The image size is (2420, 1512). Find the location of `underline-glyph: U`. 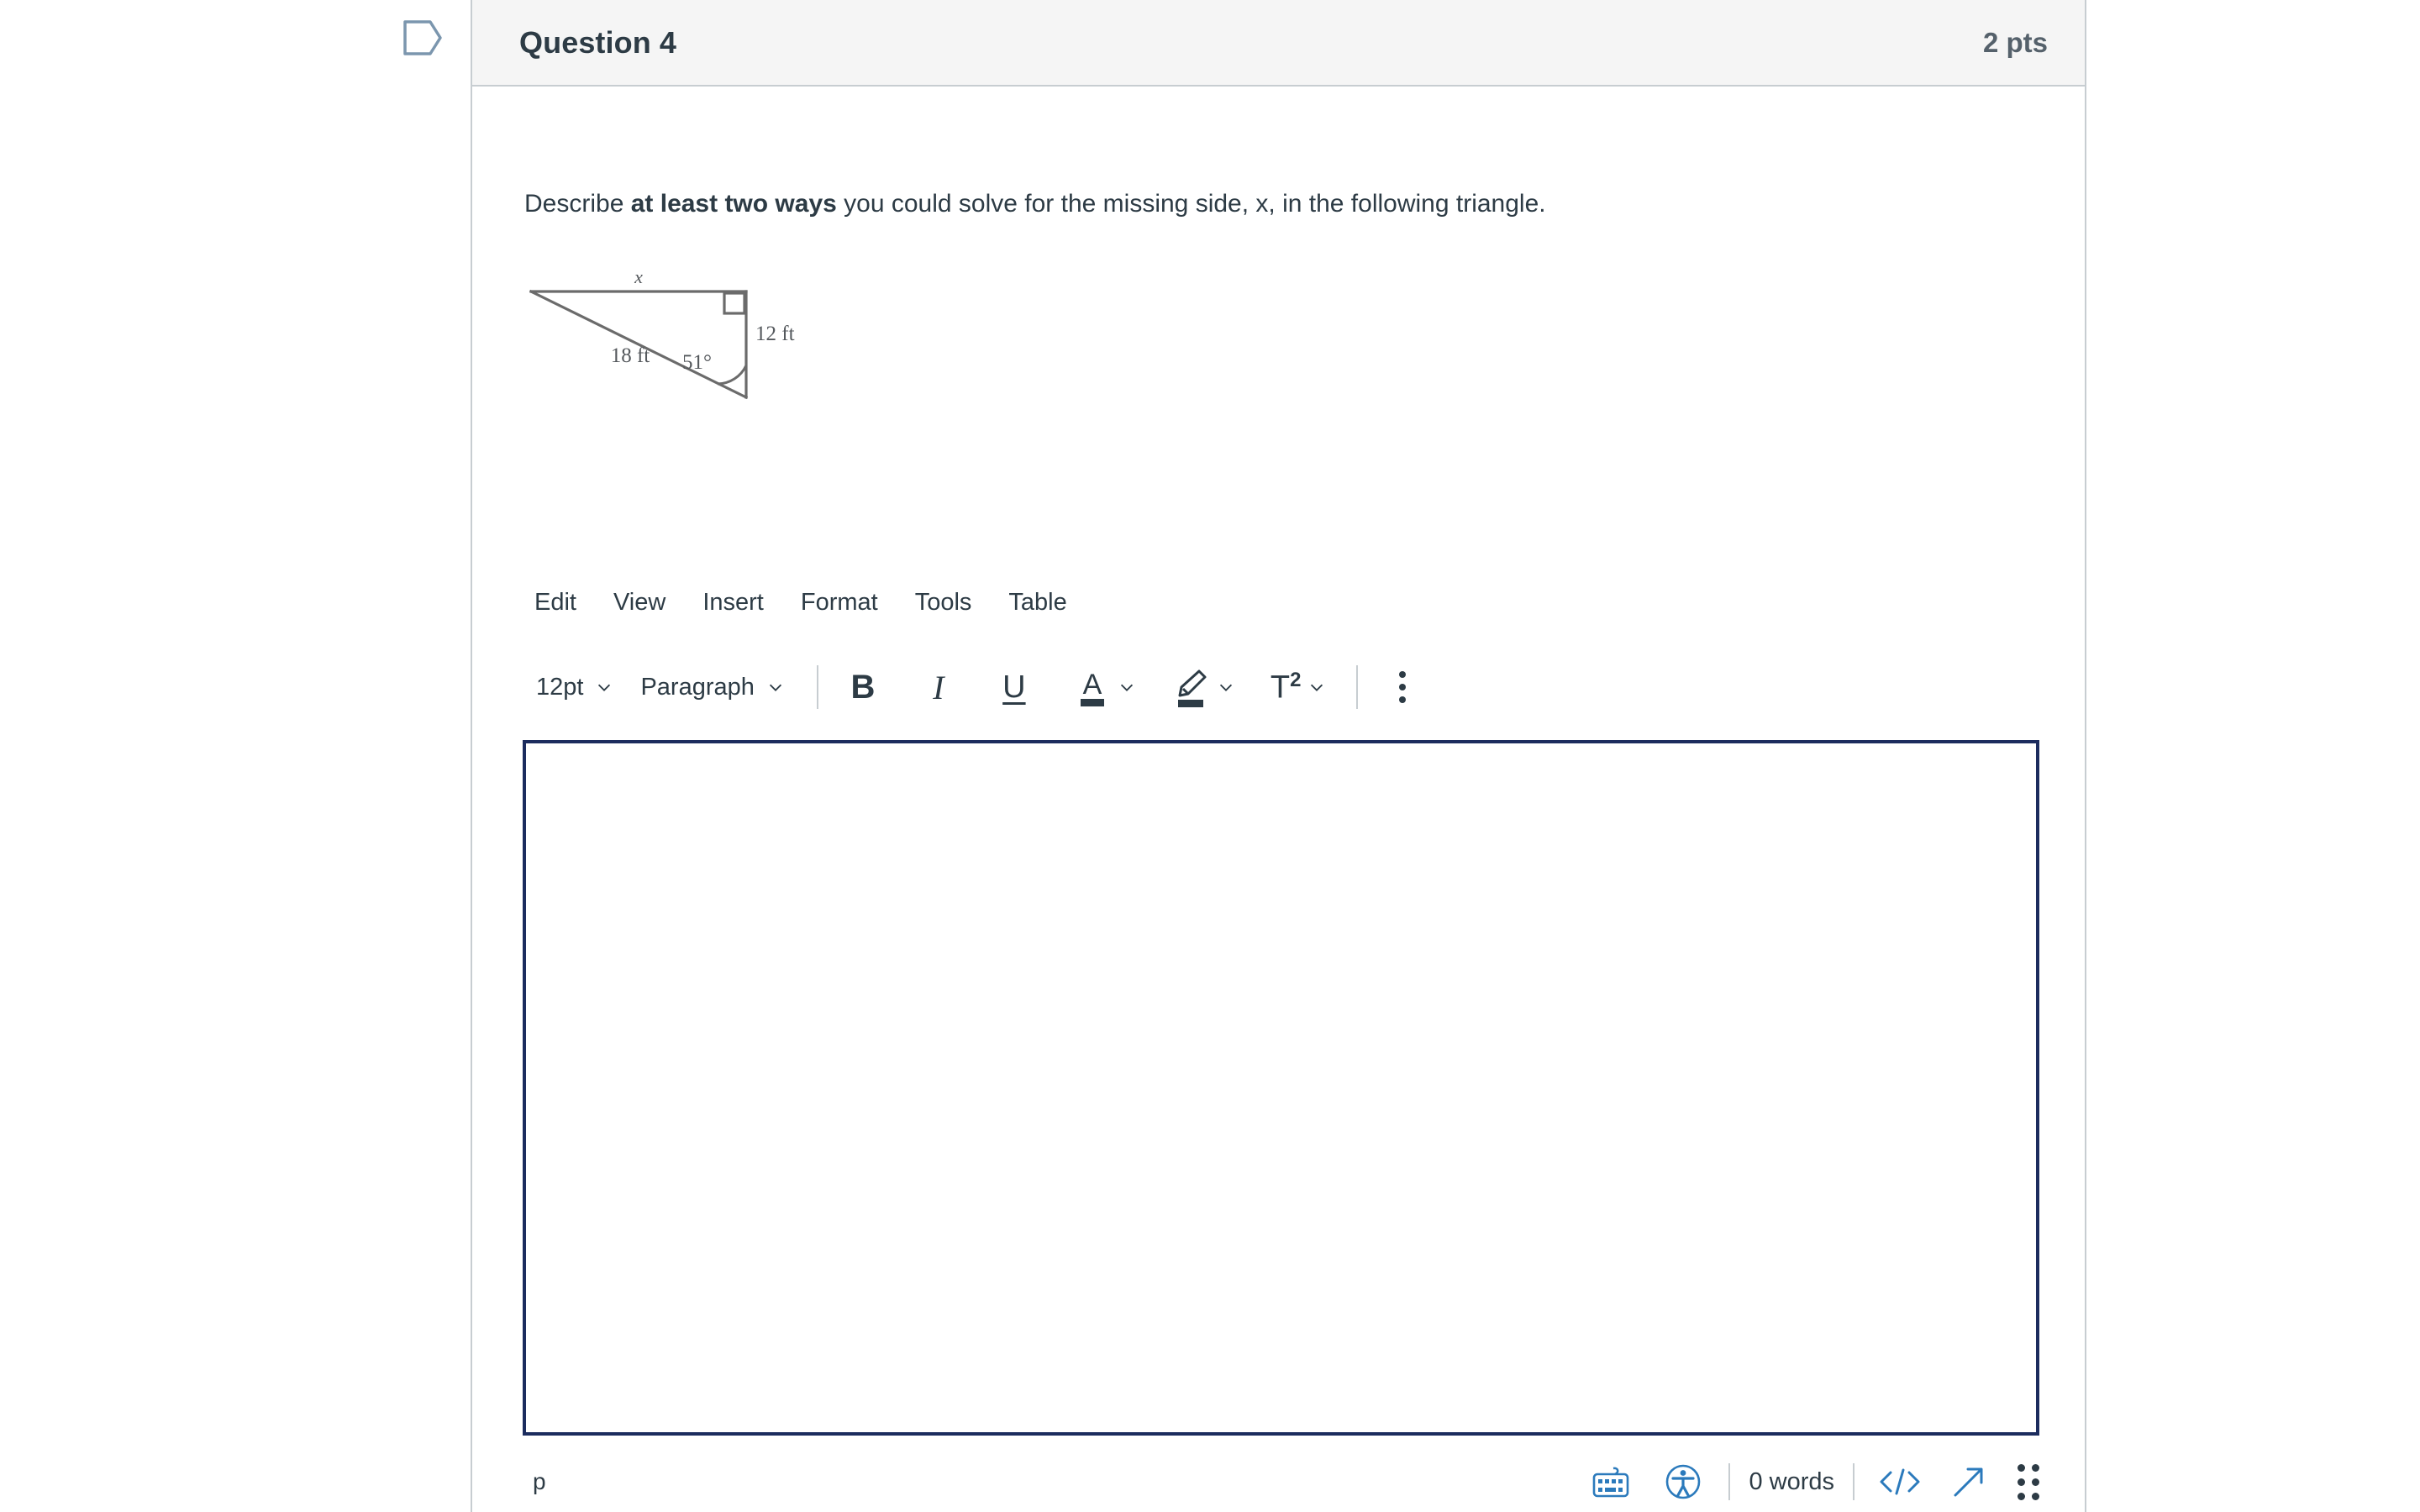

underline-glyph: U is located at coordinates (1014, 687).